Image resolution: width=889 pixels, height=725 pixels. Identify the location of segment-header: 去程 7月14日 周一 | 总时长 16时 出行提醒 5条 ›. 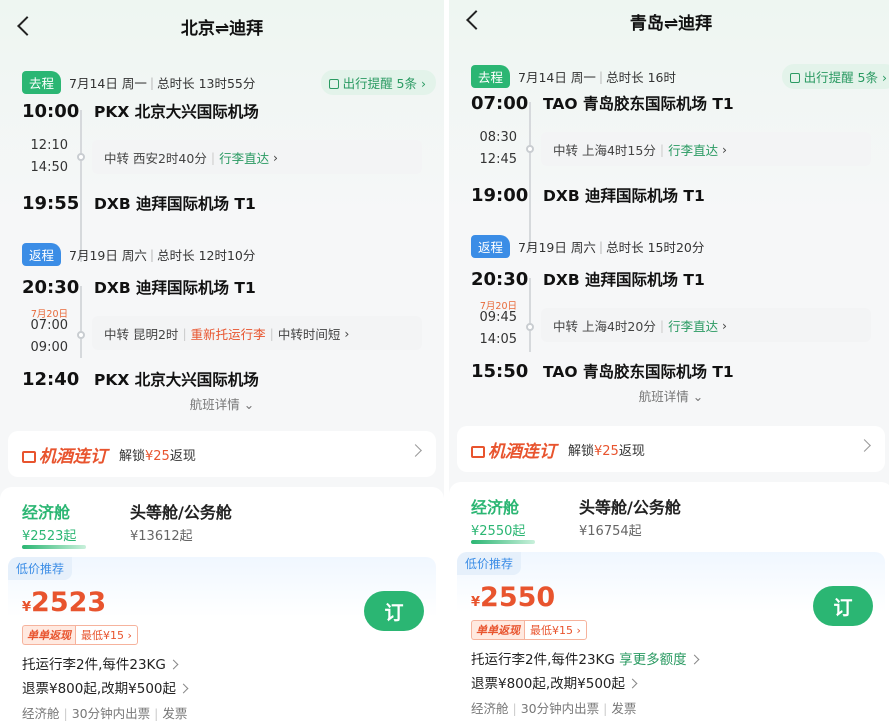
(673, 76).